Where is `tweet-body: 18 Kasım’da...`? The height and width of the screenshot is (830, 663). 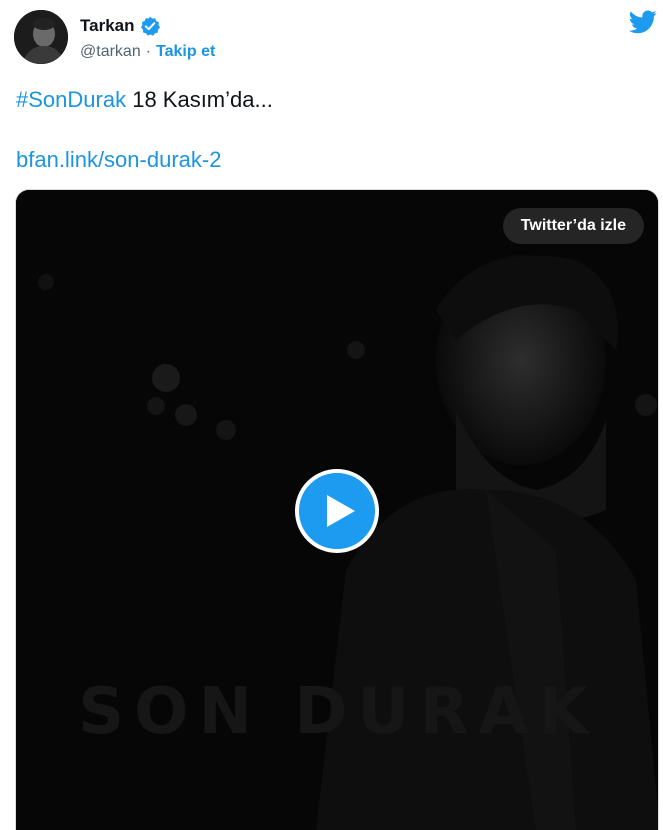 tweet-body: 18 Kasım’da... is located at coordinates (202, 99).